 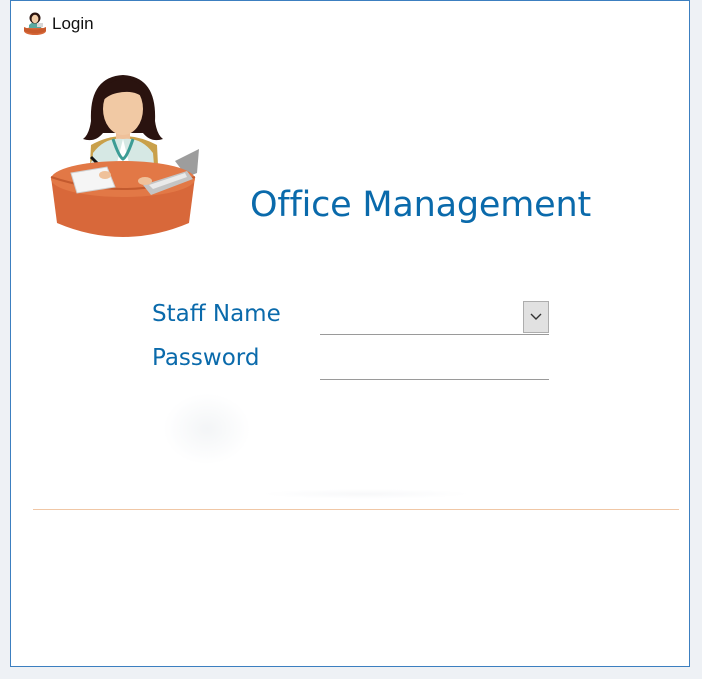 I want to click on password-field, so click(x=434, y=362).